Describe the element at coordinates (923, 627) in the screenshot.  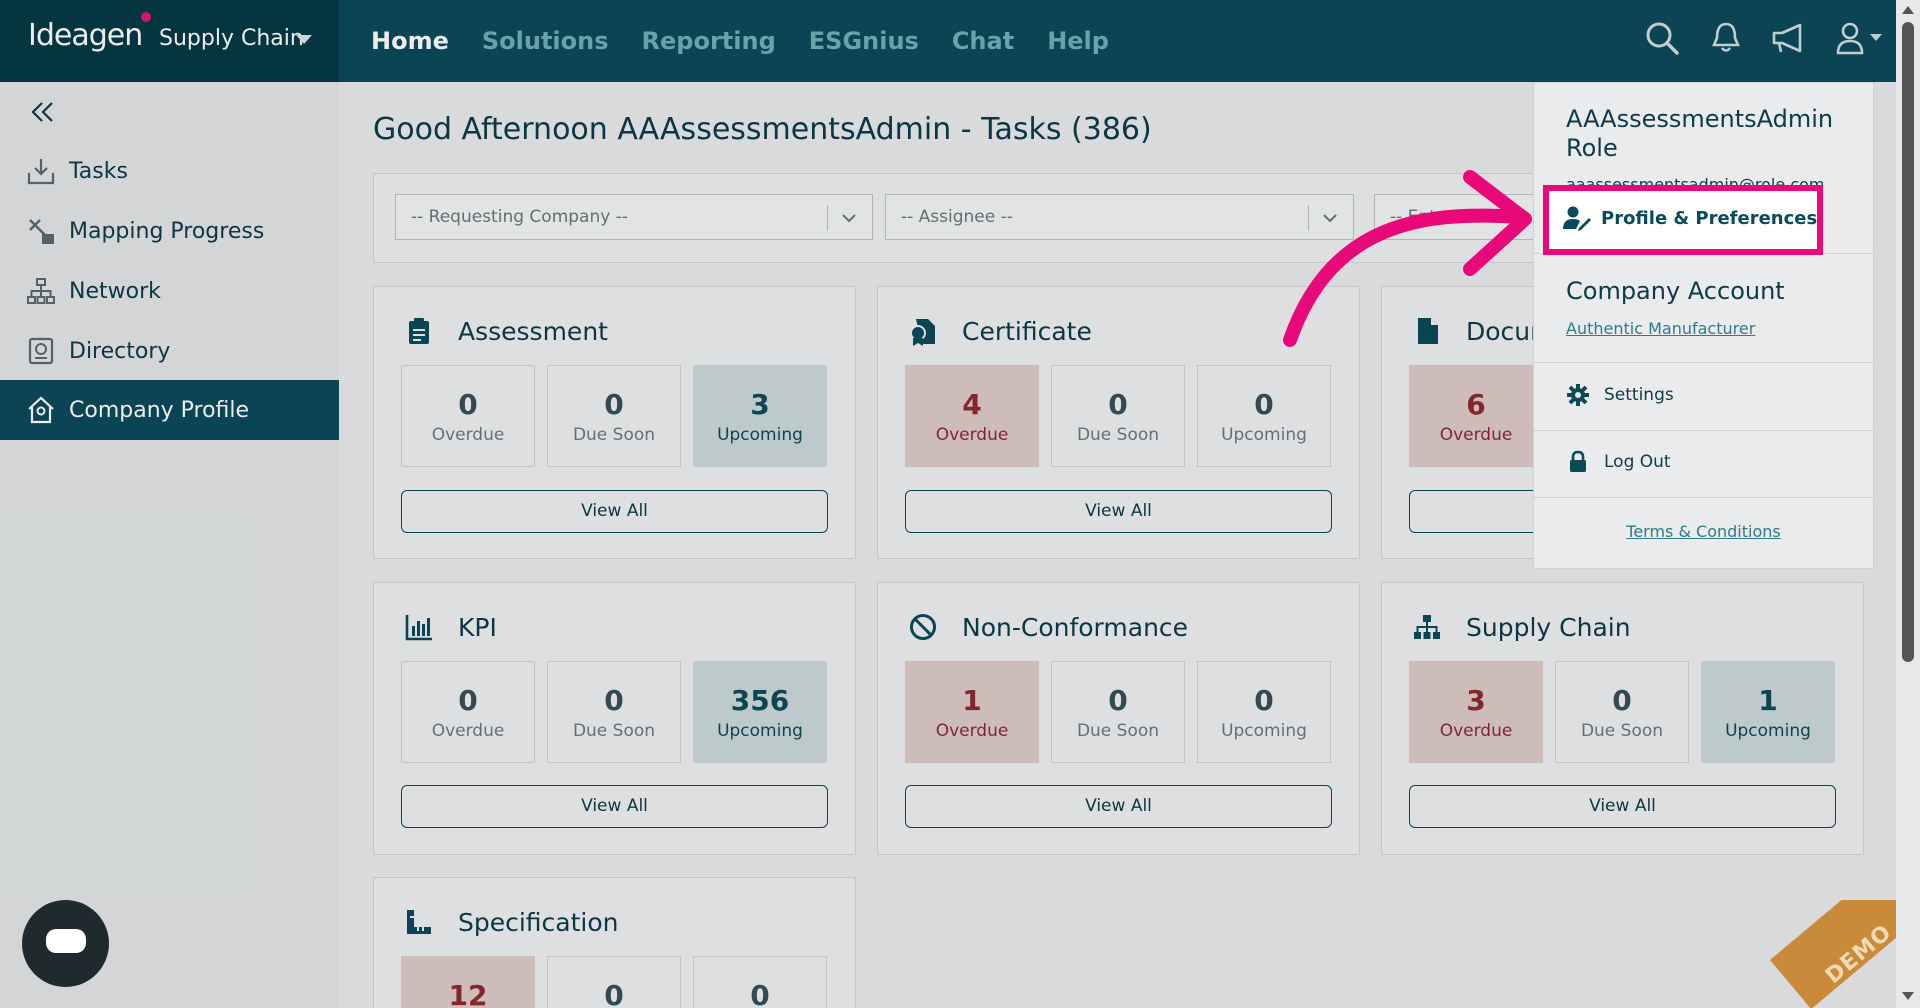
I see `ban-icon` at that location.